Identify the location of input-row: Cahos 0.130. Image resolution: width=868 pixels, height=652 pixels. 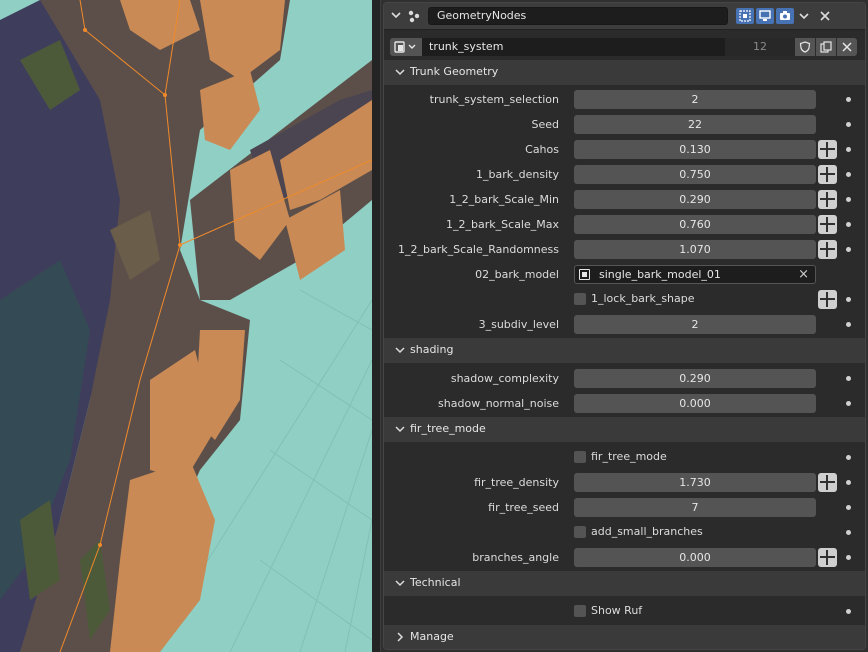
(624, 149).